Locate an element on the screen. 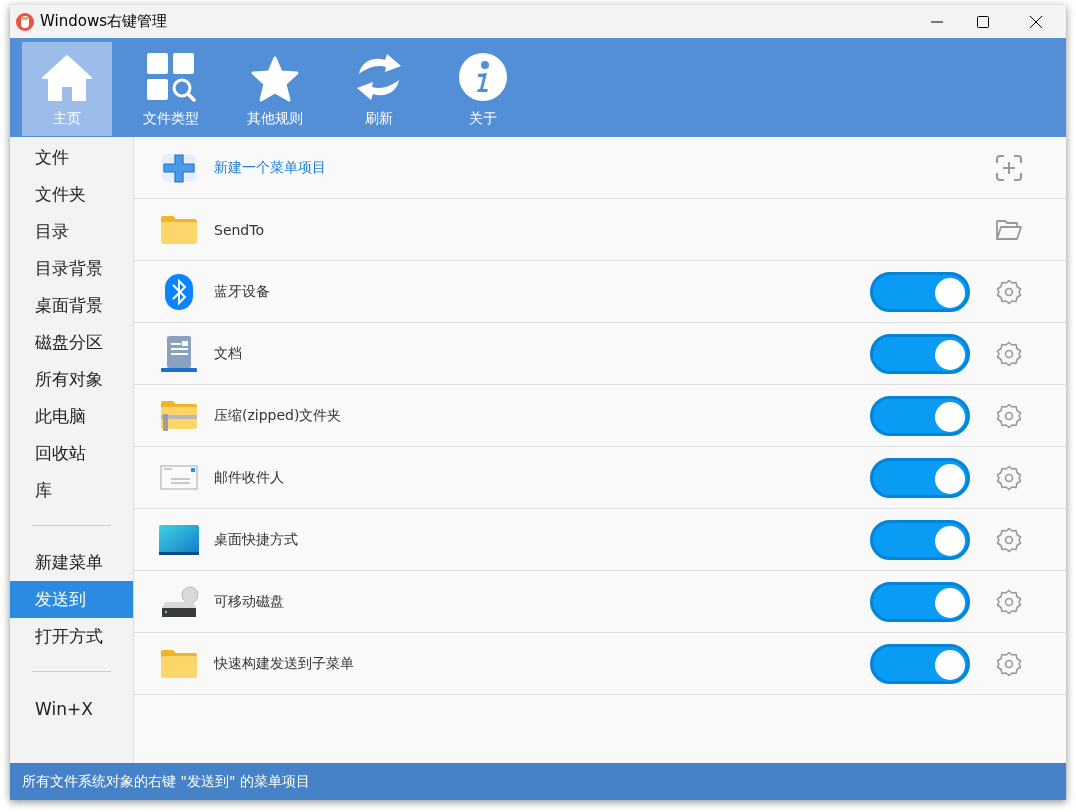 The height and width of the screenshot is (812, 1076). bluetooth-icon is located at coordinates (179, 291).